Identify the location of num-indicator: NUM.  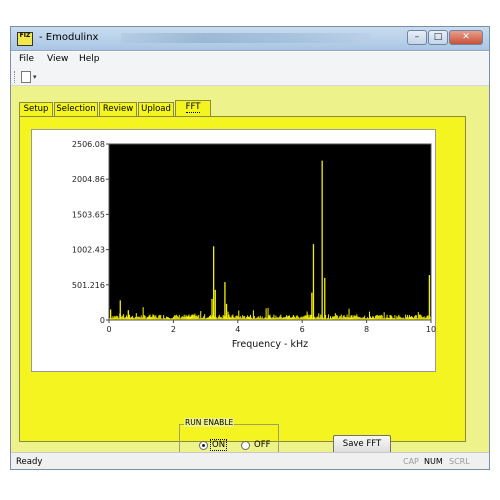
(433, 461).